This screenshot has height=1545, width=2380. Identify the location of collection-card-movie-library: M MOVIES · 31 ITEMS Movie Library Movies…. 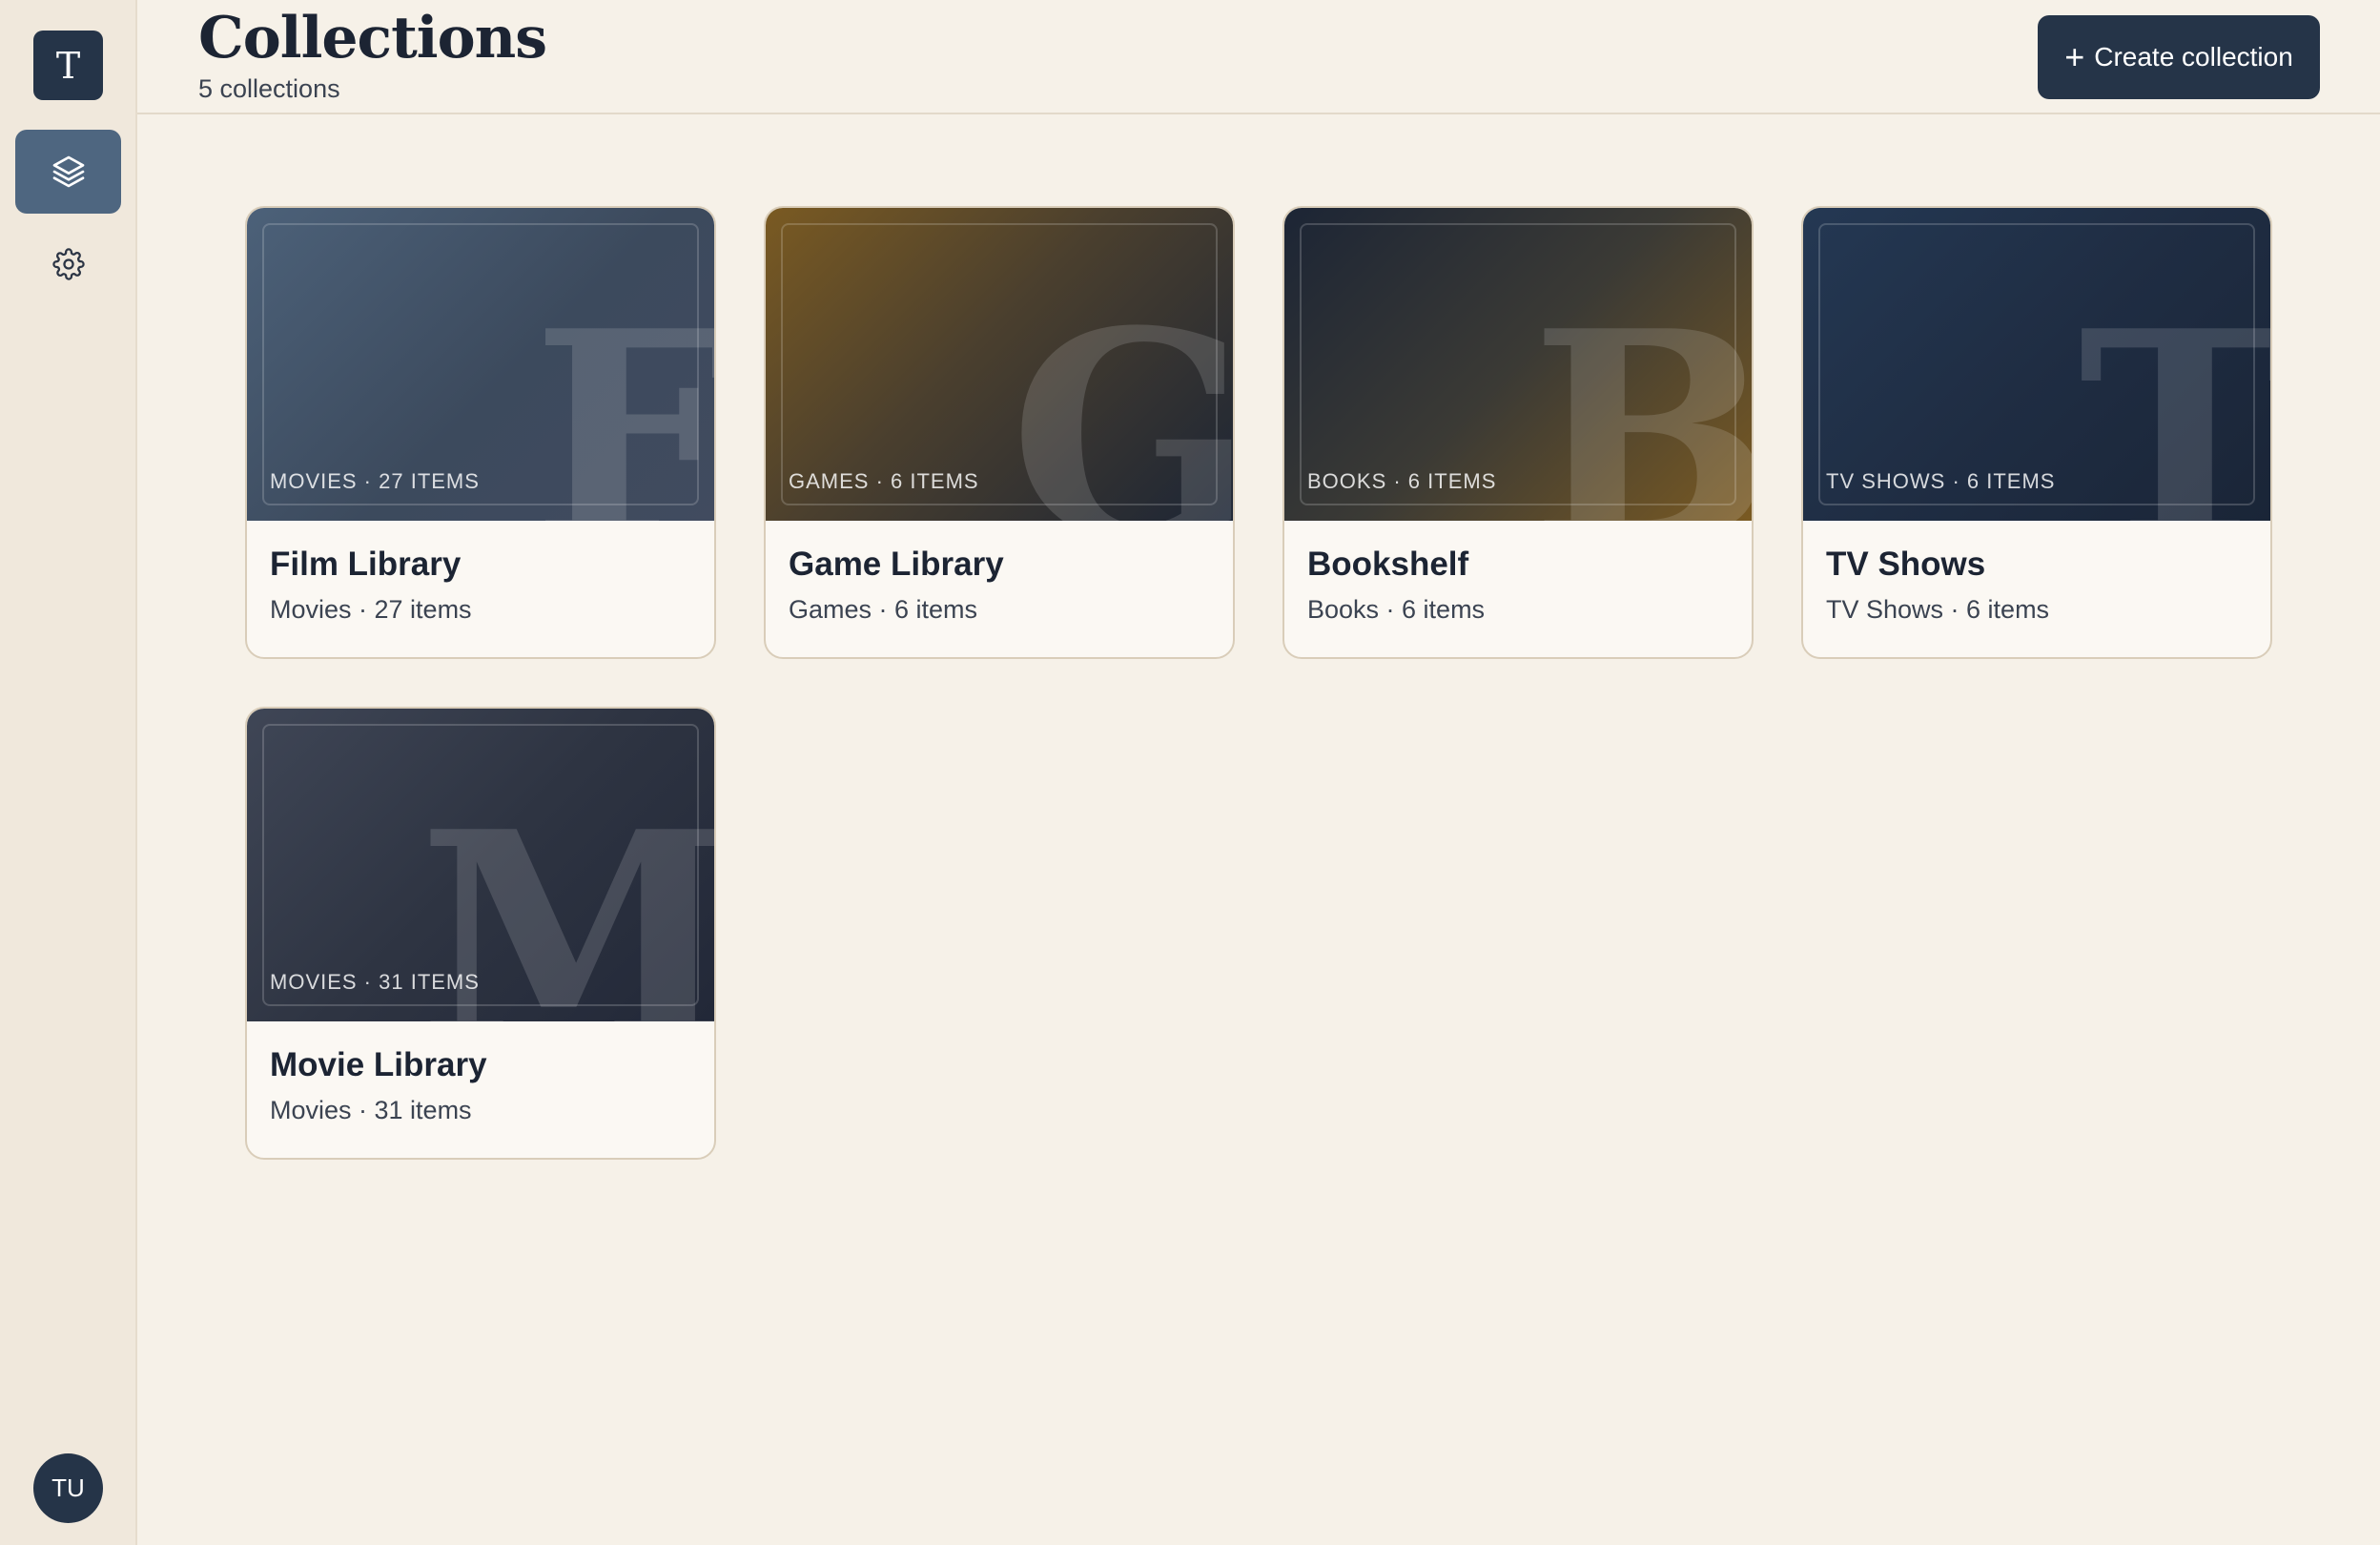
(480, 933).